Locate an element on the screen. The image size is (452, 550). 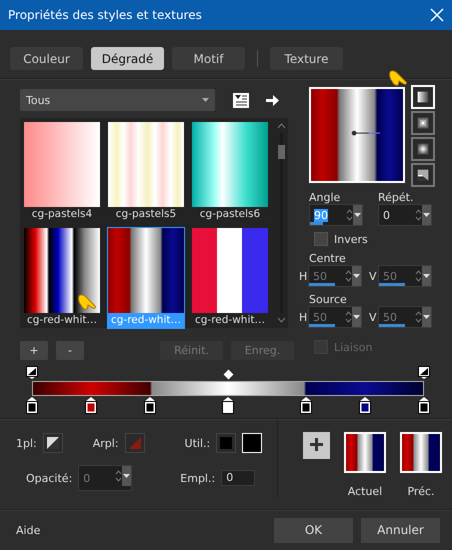
plus-icon is located at coordinates (316, 444).